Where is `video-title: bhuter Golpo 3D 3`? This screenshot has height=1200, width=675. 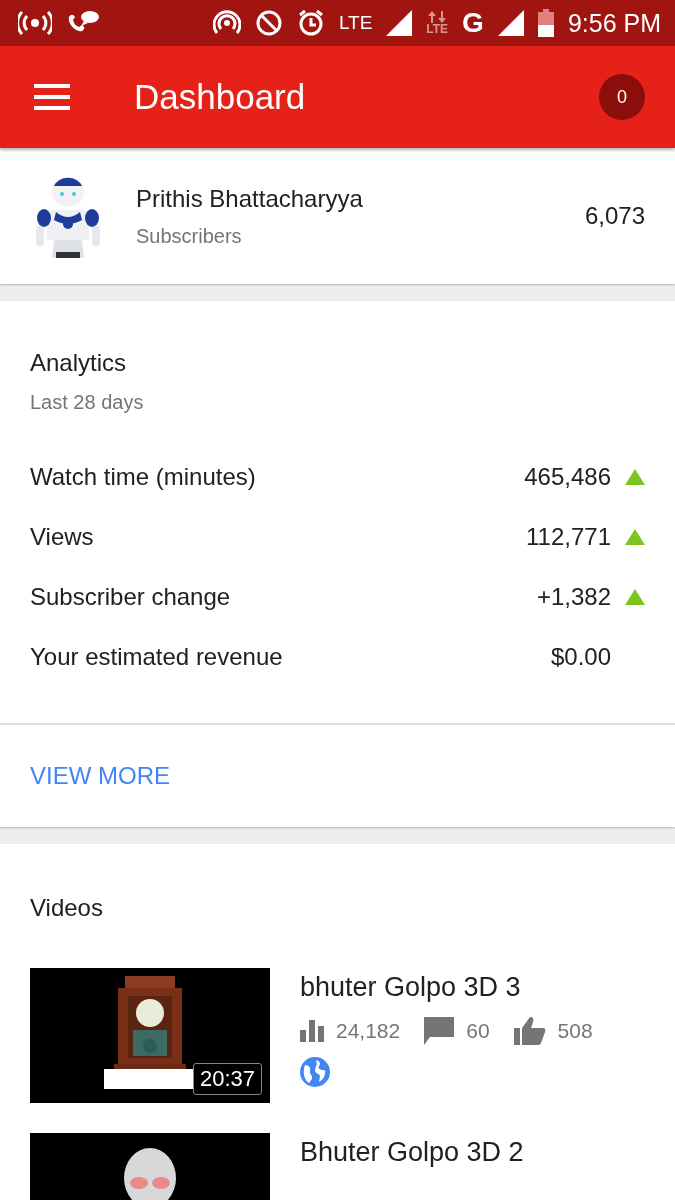 video-title: bhuter Golpo 3D 3 is located at coordinates (452, 987).